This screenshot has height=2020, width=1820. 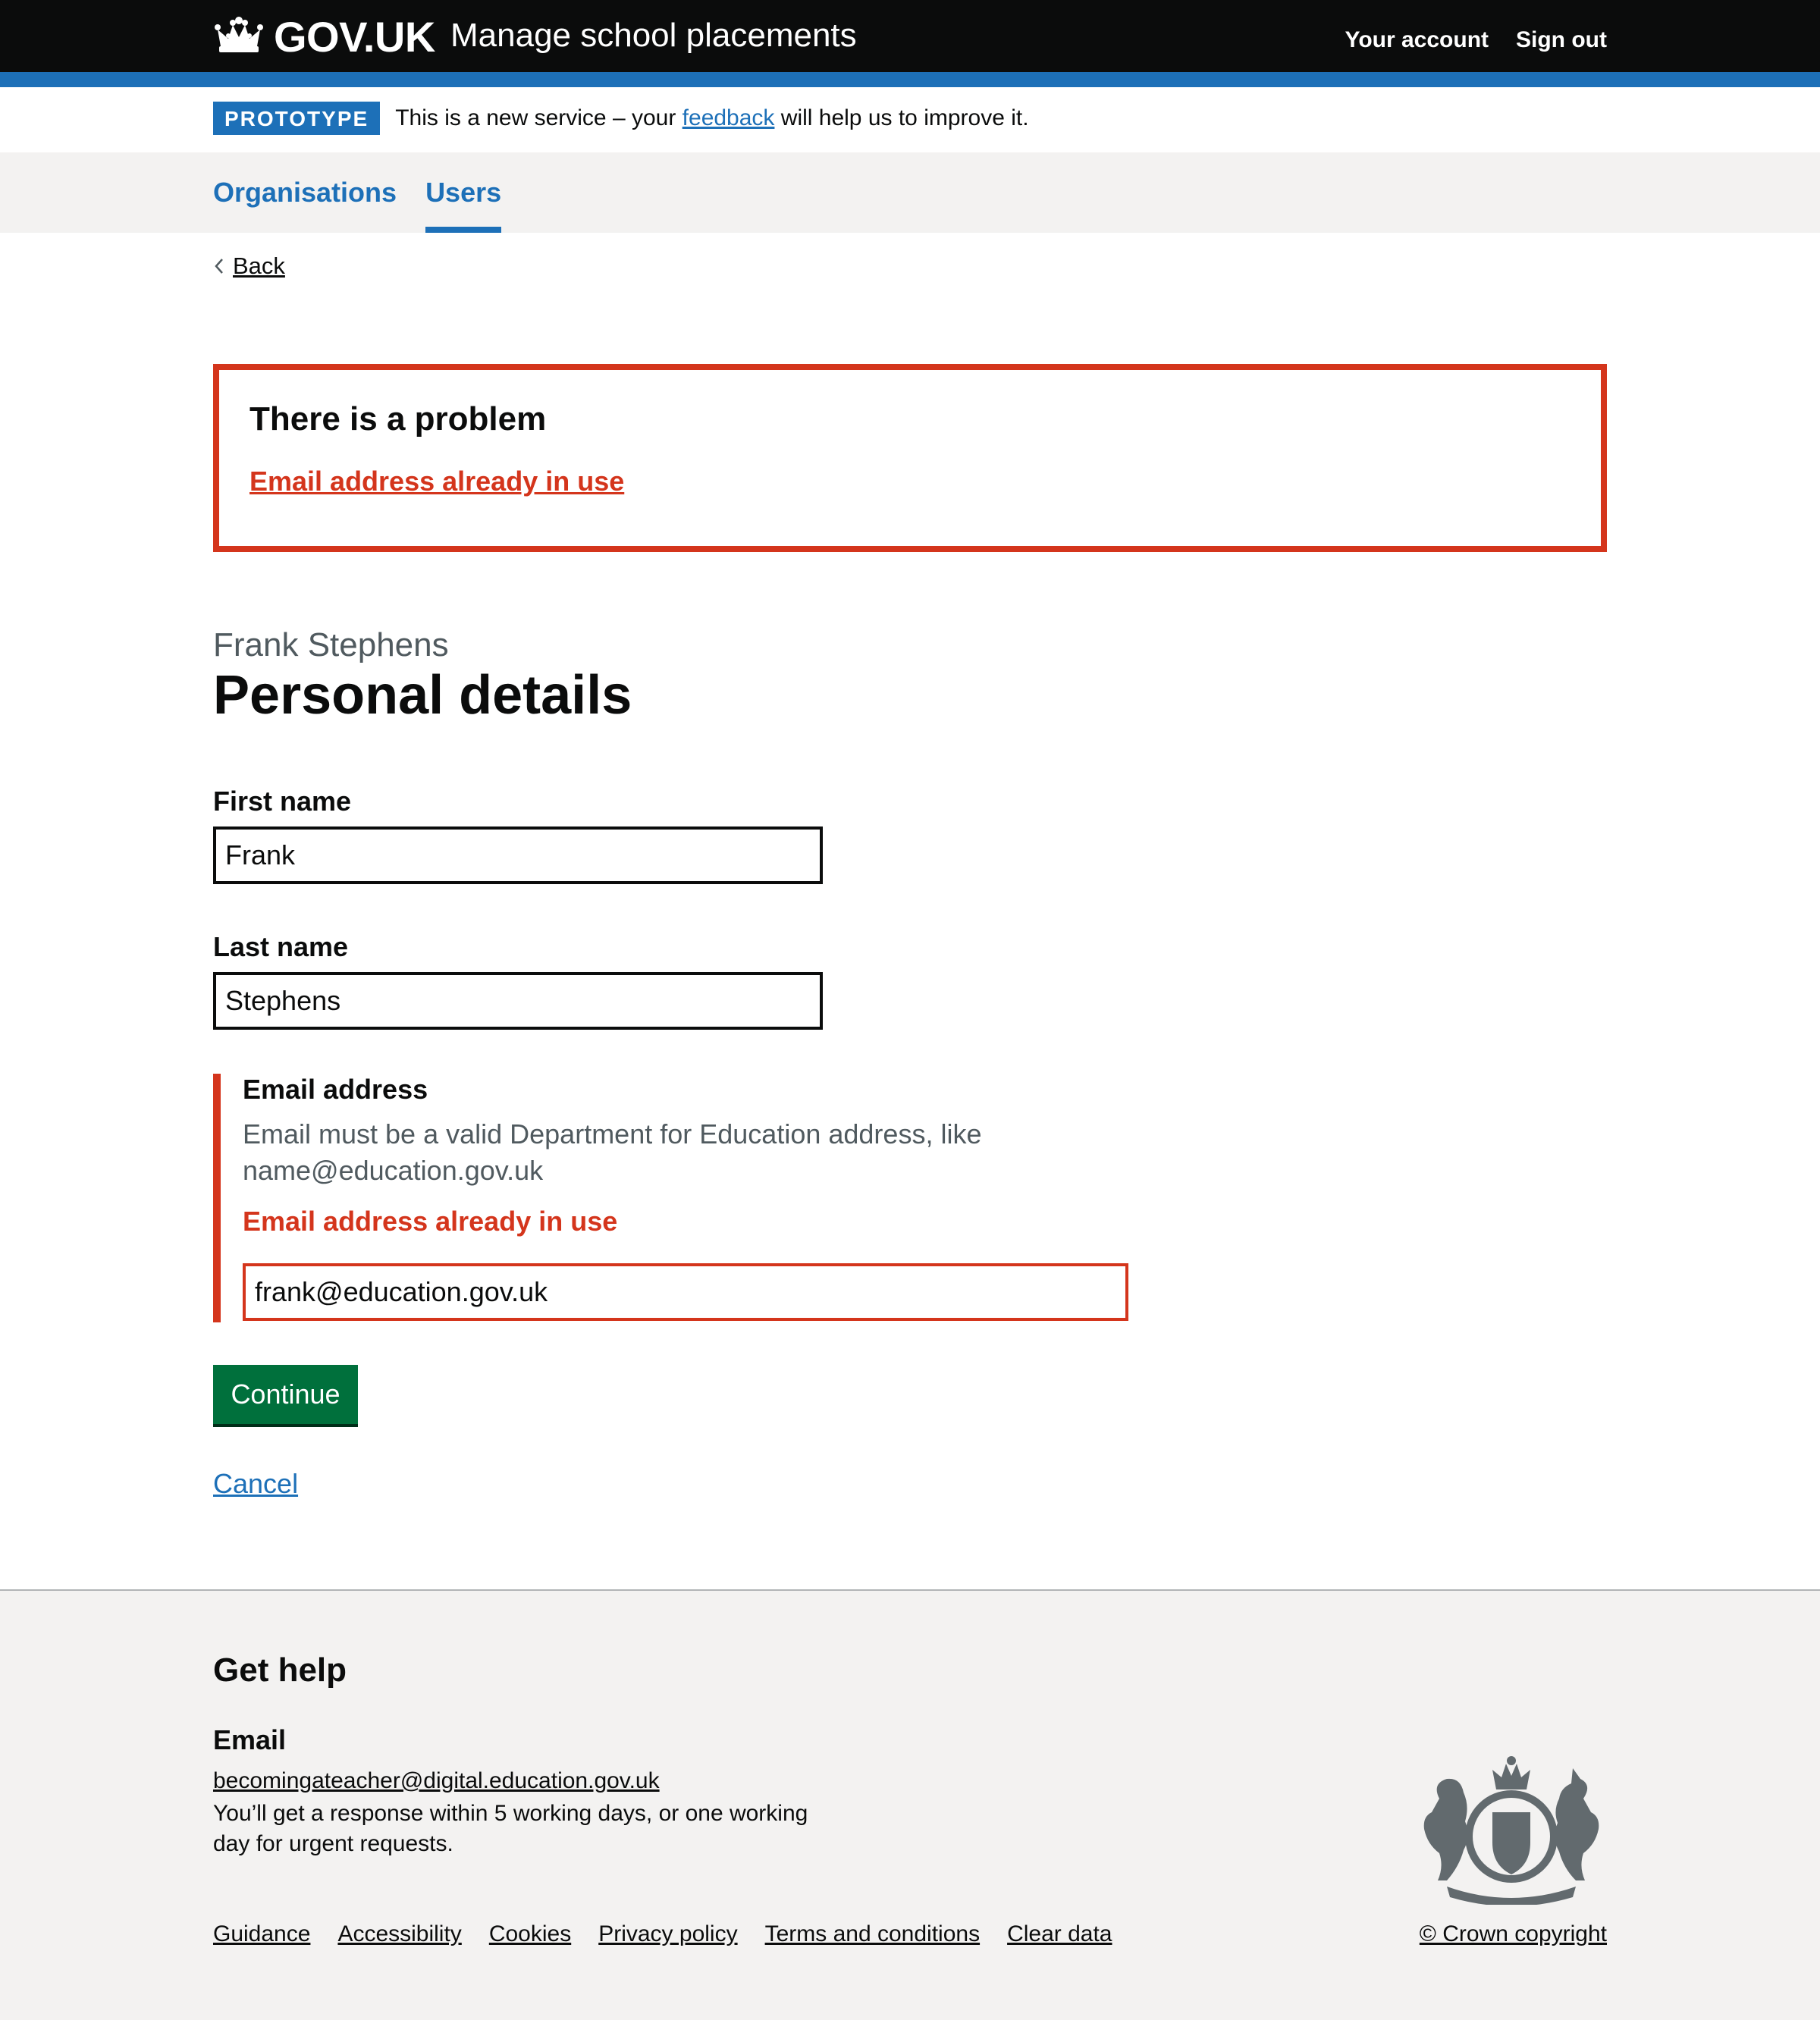 What do you see at coordinates (261, 1934) in the screenshot?
I see `footer-link-guidance: Guidance` at bounding box center [261, 1934].